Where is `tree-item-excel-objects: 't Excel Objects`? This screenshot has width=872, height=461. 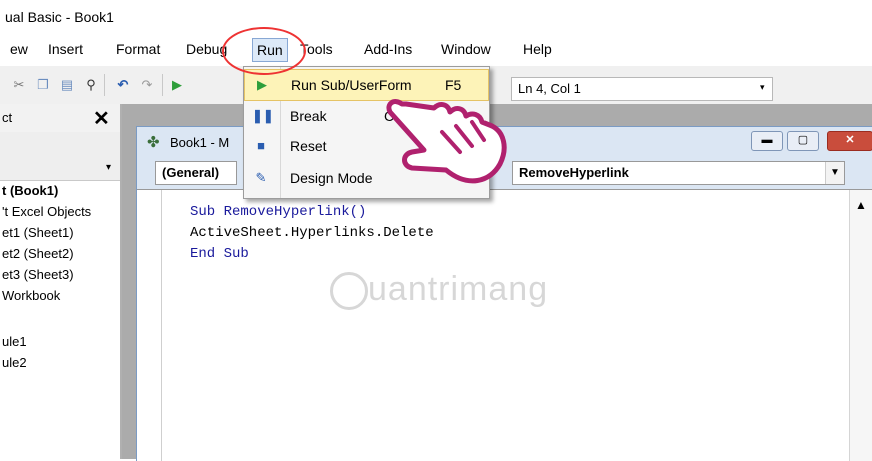
tree-item-excel-objects: 't Excel Objects is located at coordinates (46, 211).